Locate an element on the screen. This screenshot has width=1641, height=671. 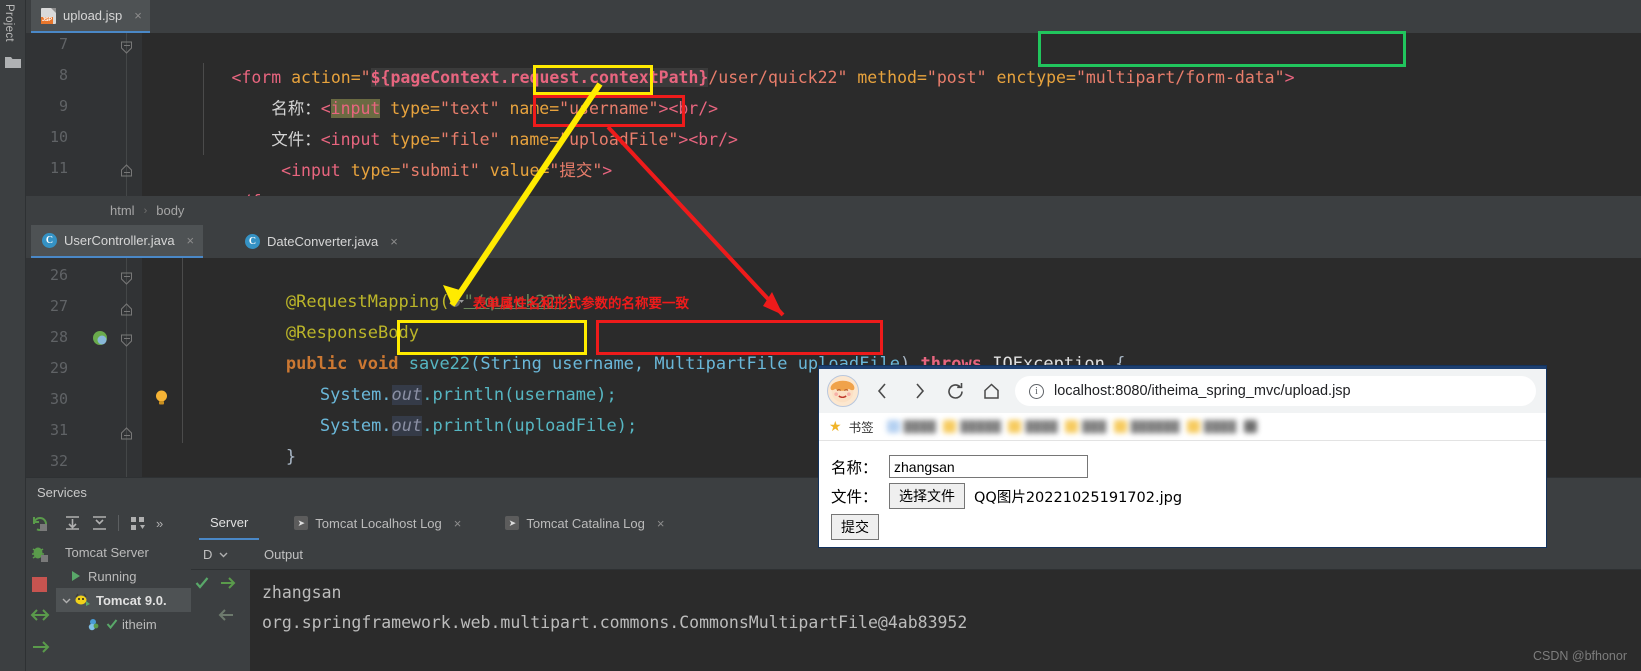
breadcrumb-html: html is located at coordinates (122, 210).